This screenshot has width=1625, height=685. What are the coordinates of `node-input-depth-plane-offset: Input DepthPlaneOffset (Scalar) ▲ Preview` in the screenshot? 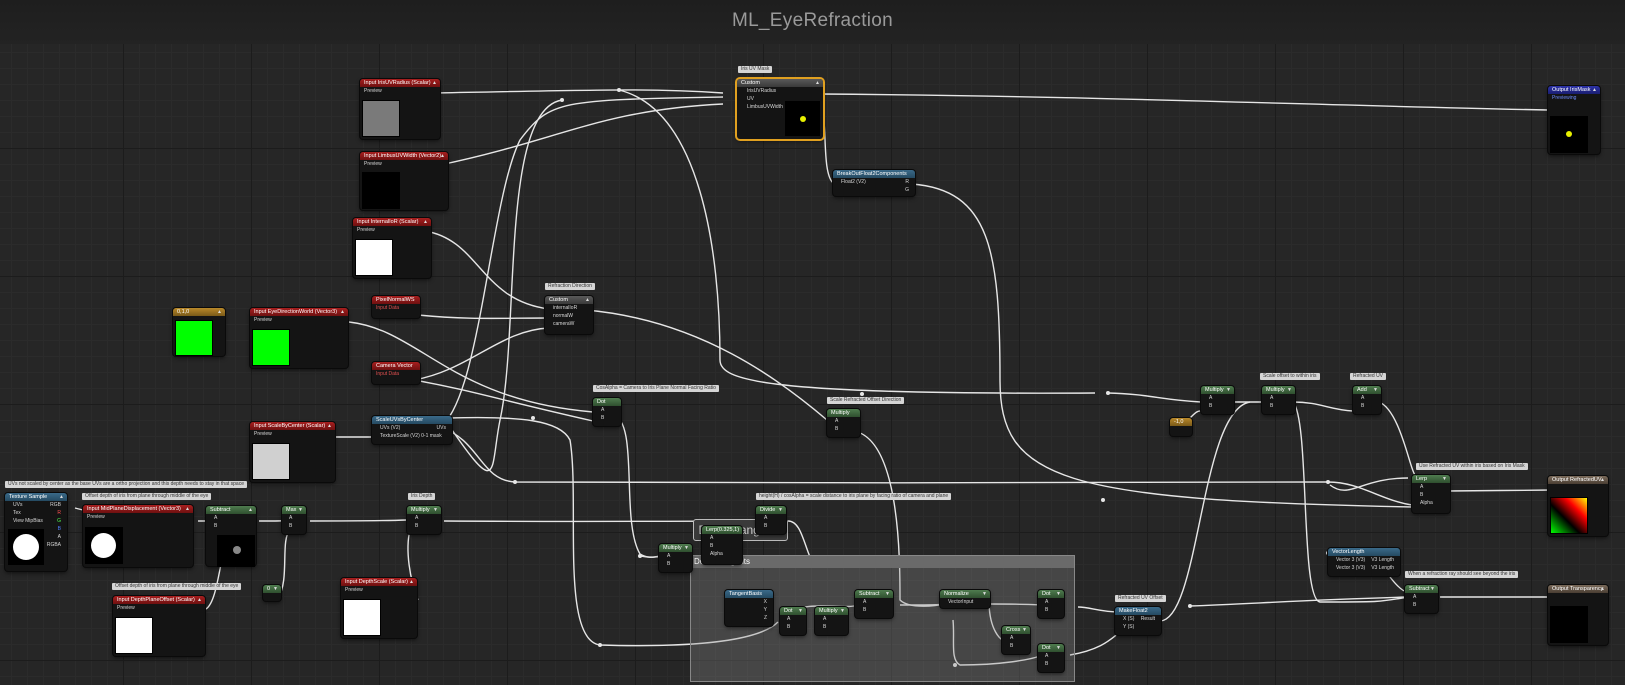 It's located at (159, 626).